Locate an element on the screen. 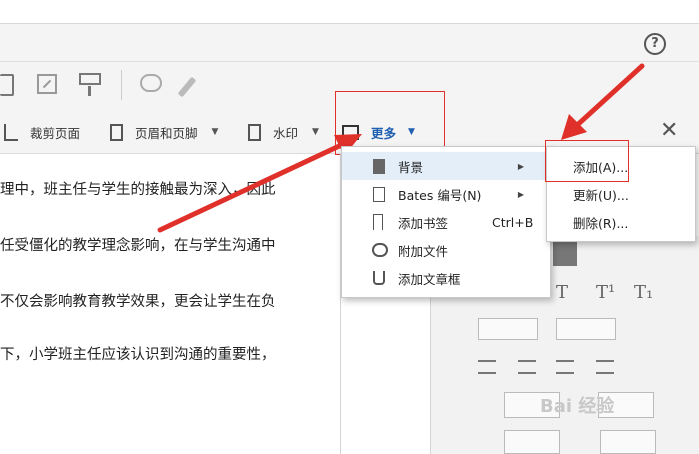 Image resolution: width=699 pixels, height=454 pixels. menu-item-label: Bates 编号(N) is located at coordinates (440, 195).